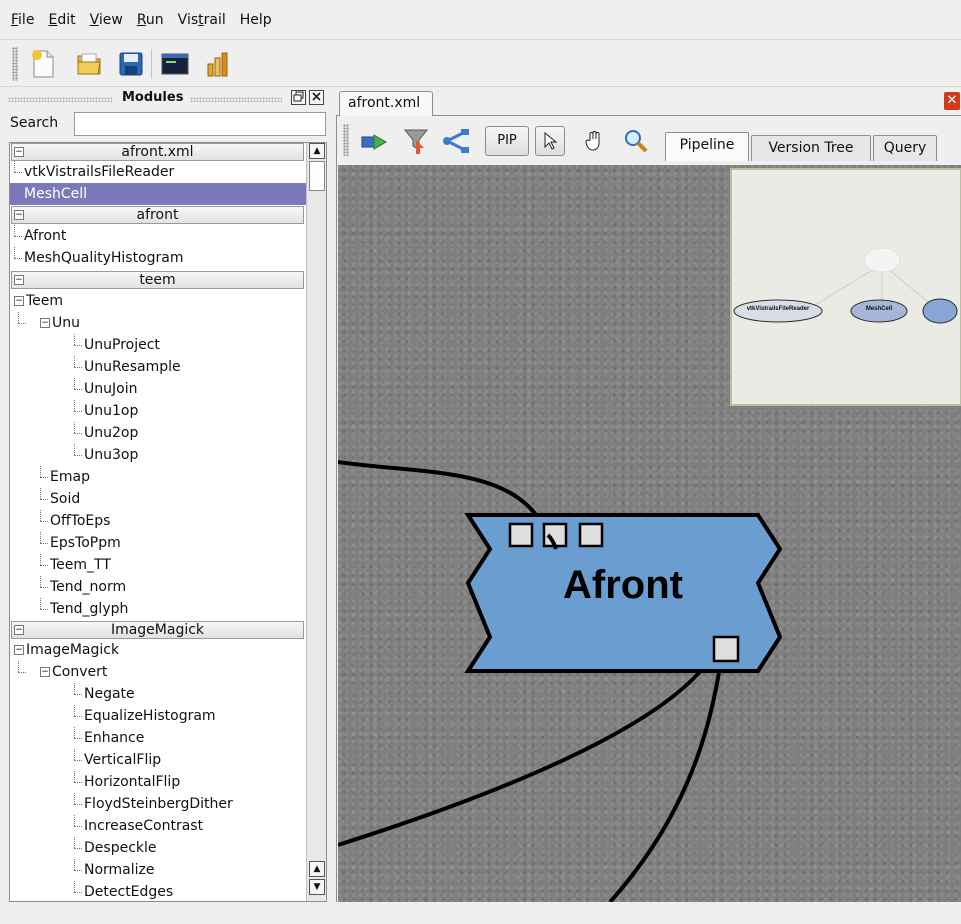 The height and width of the screenshot is (924, 961). I want to click on tree-item-label: VerticalFlip, so click(123, 760).